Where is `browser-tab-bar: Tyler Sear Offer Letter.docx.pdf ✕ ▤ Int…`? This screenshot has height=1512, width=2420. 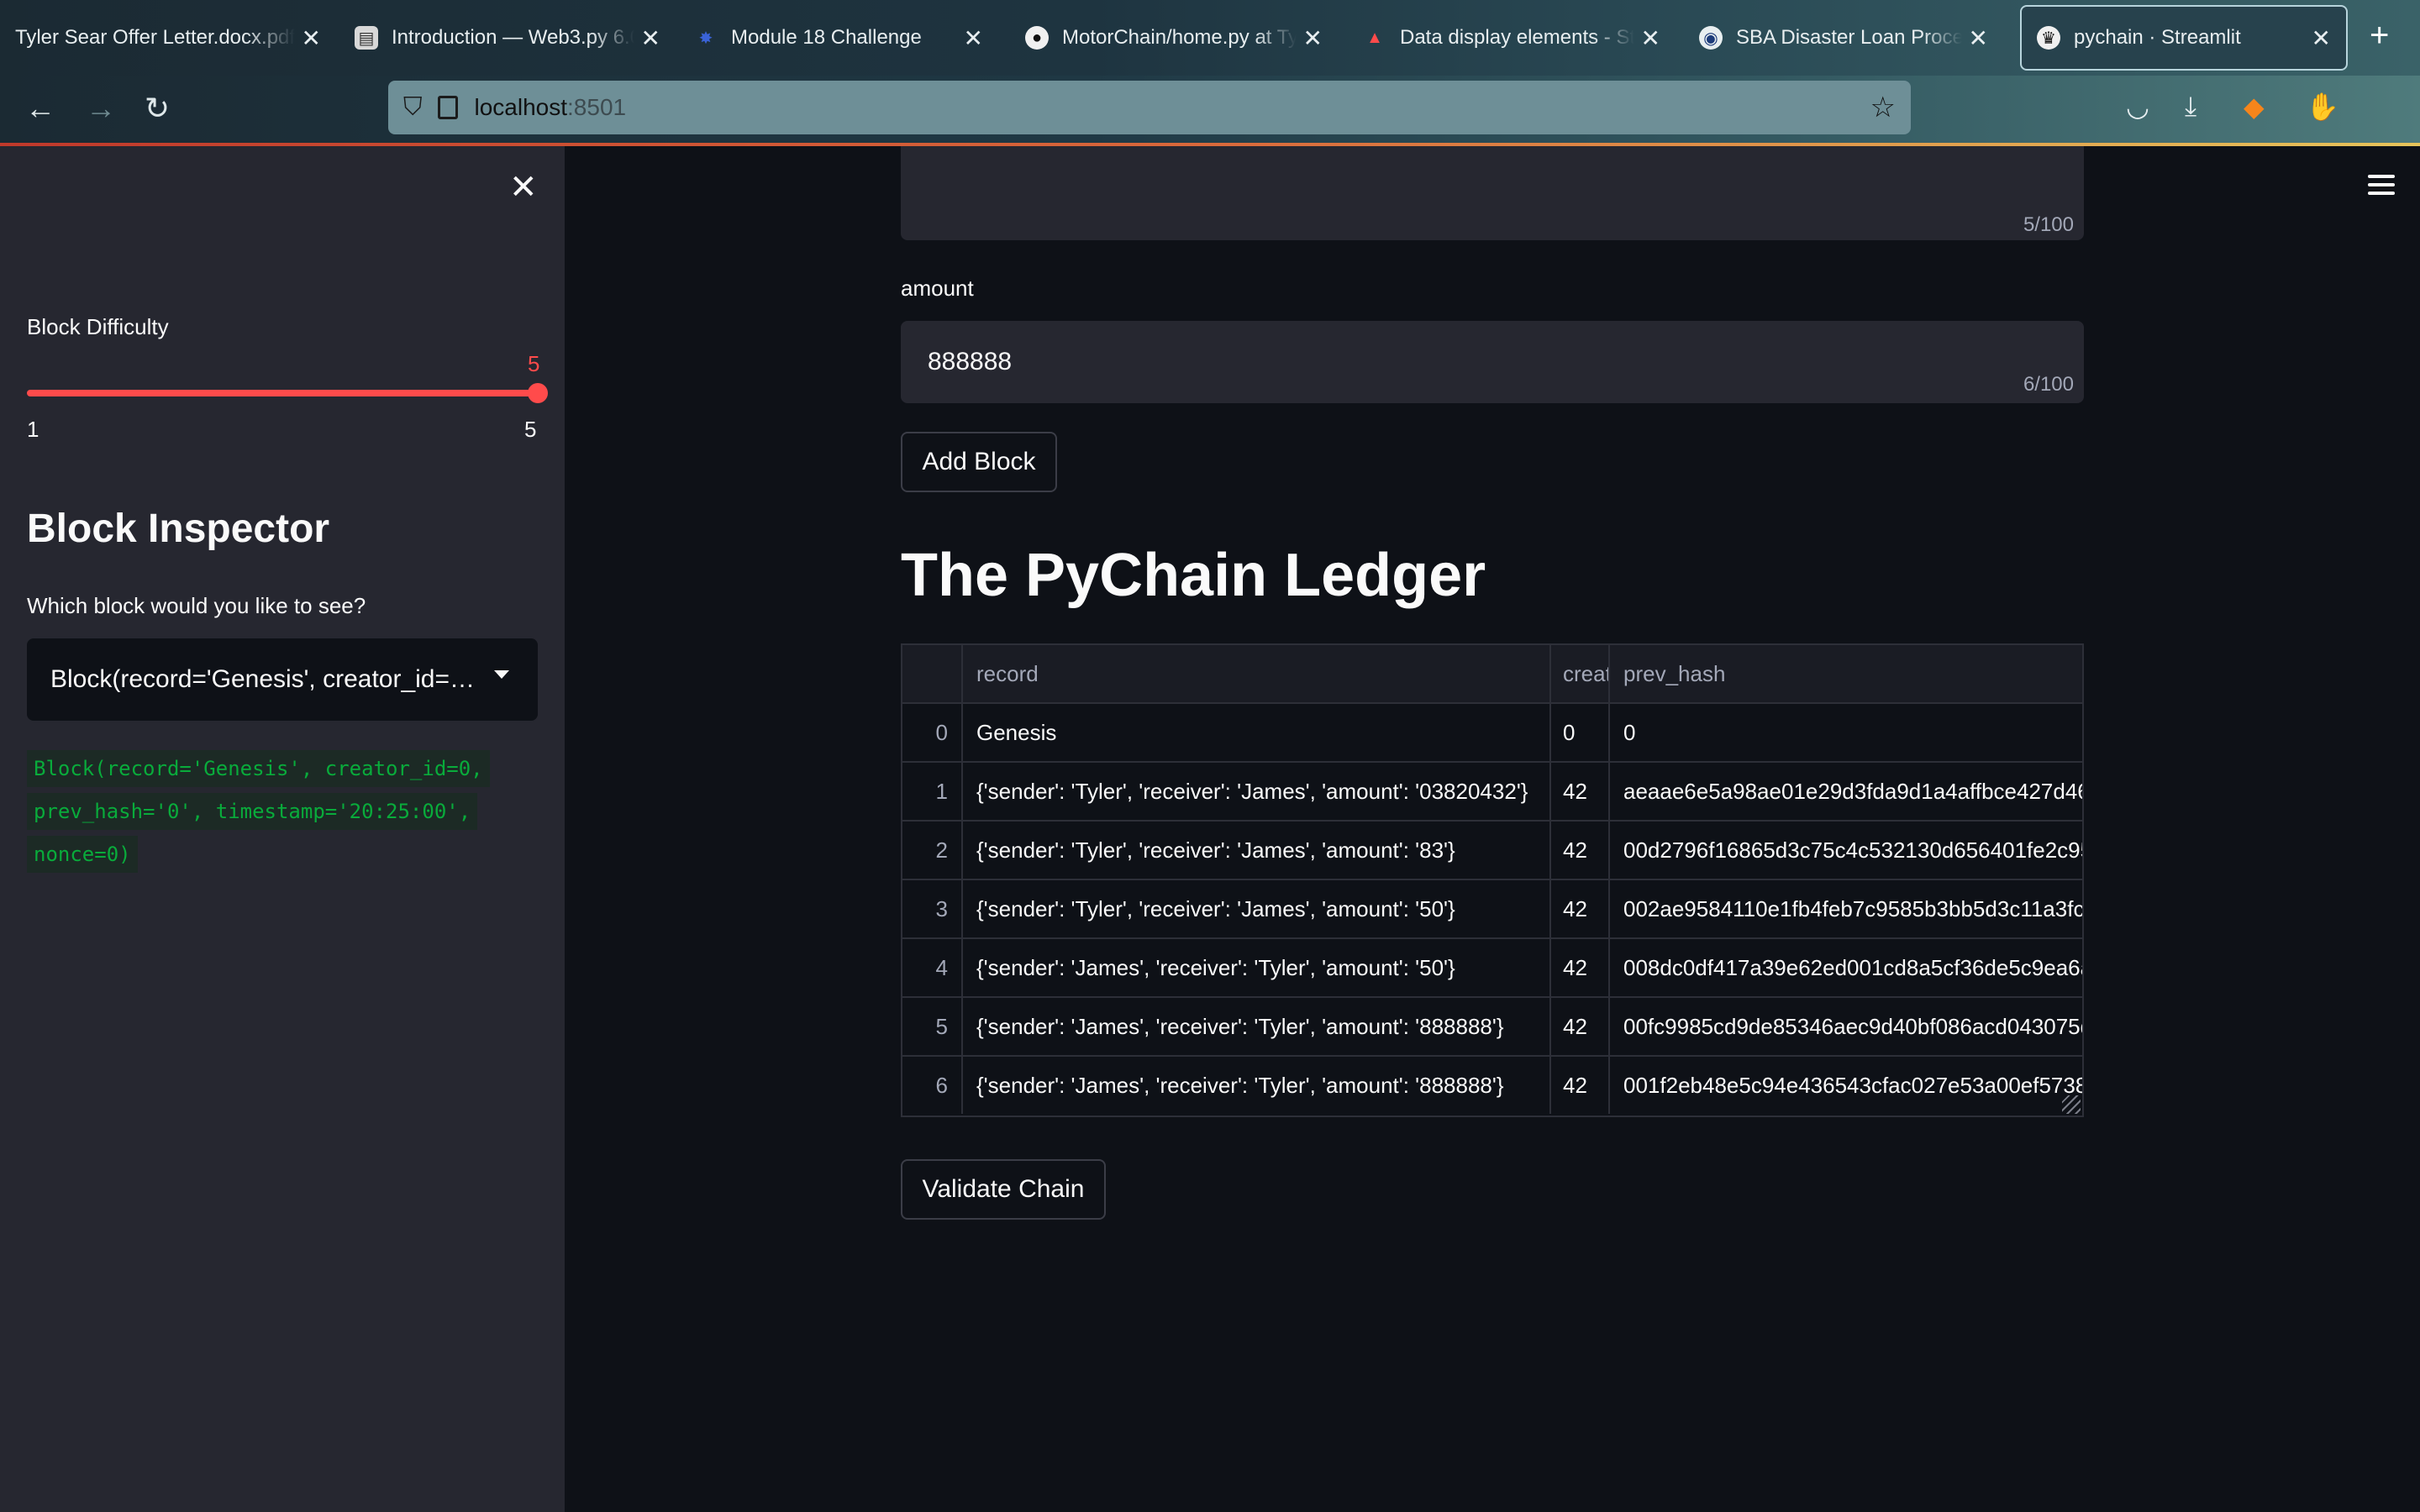
browser-tab-bar: Tyler Sear Offer Letter.docx.pdf ✕ ▤ Int… is located at coordinates (1210, 38).